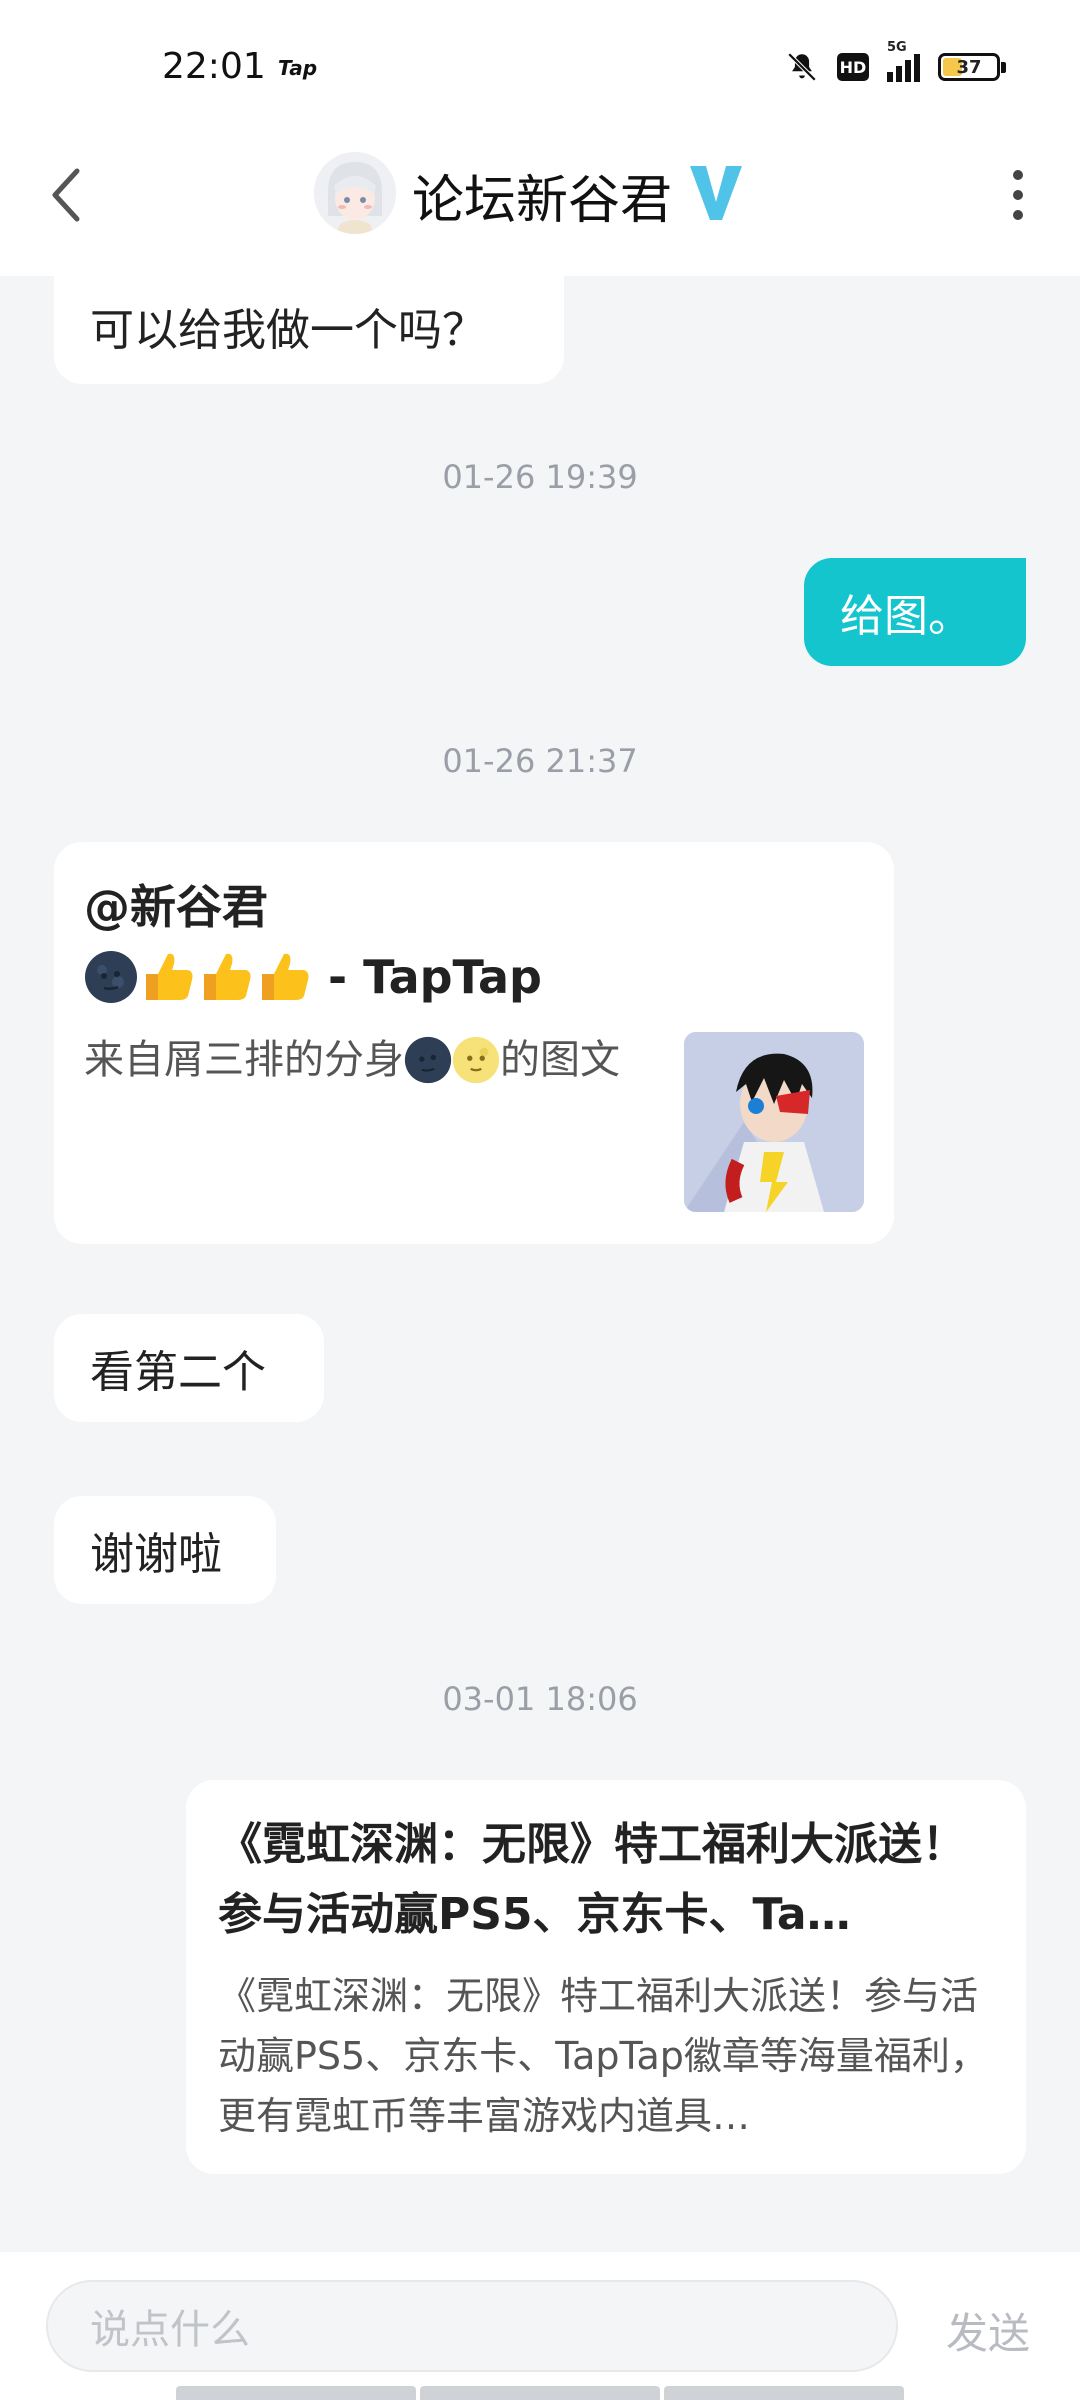 The height and width of the screenshot is (2400, 1080). I want to click on back-button, so click(66, 195).